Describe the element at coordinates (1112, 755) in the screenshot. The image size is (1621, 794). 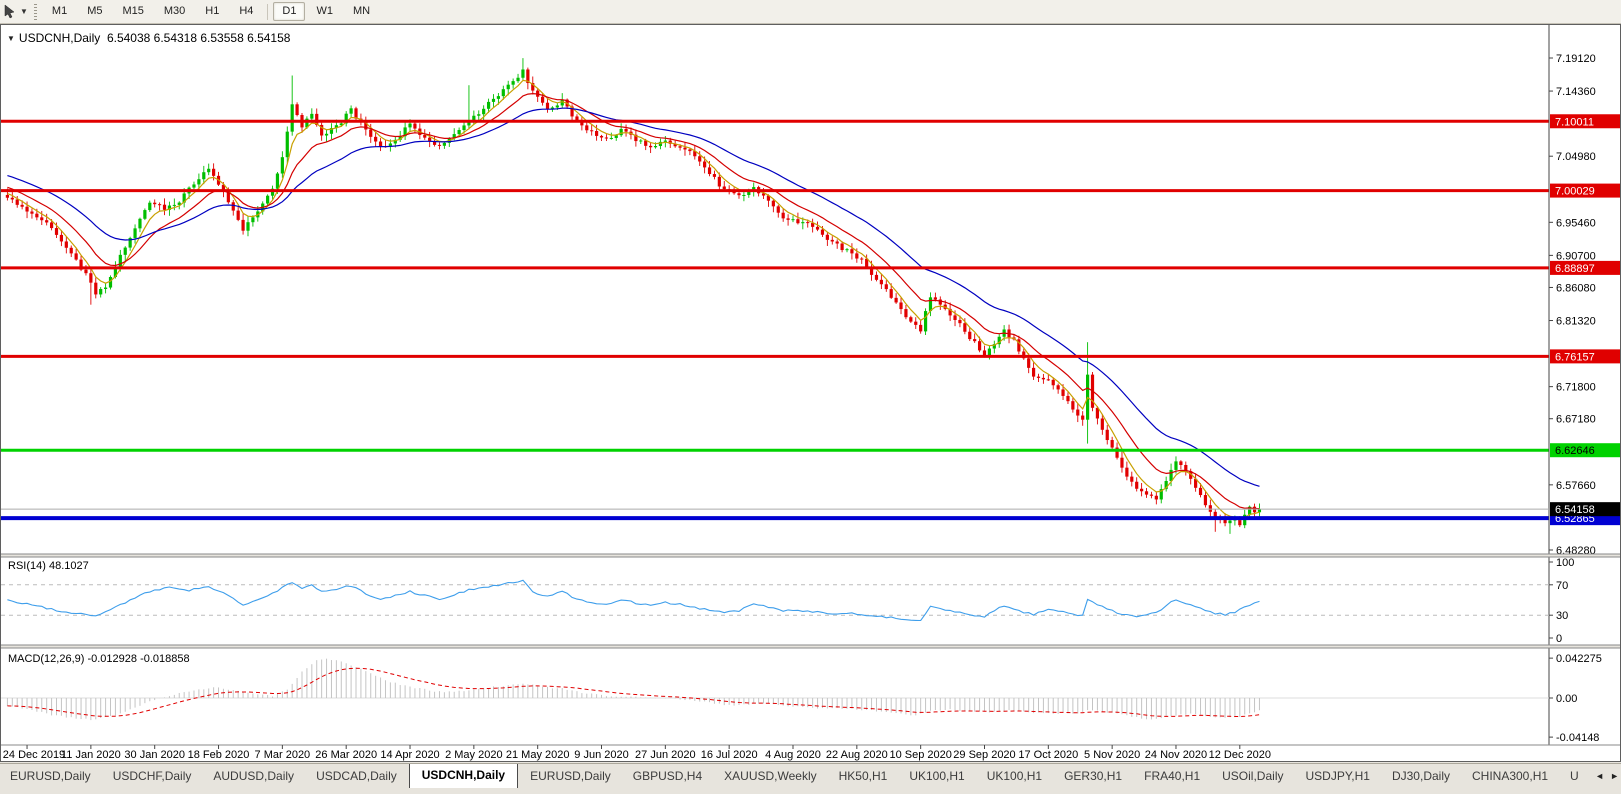
I see `date-axis-label: 5 Nov 2020` at that location.